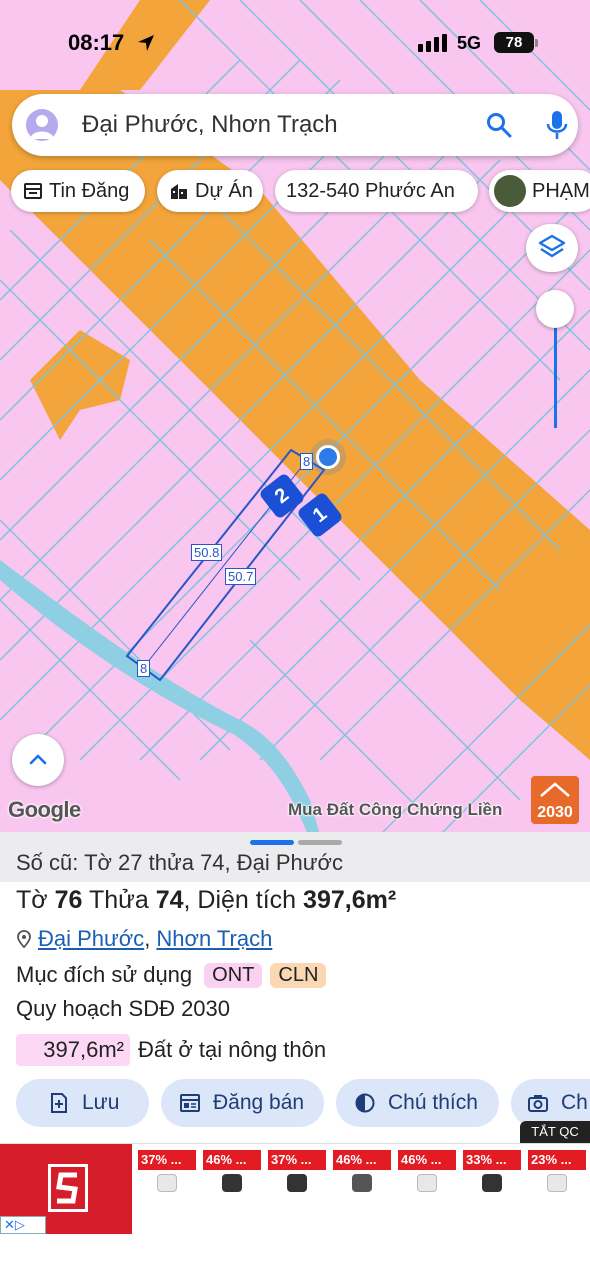  Describe the element at coordinates (550, 1103) in the screenshot. I see `capture-button: Ch` at that location.